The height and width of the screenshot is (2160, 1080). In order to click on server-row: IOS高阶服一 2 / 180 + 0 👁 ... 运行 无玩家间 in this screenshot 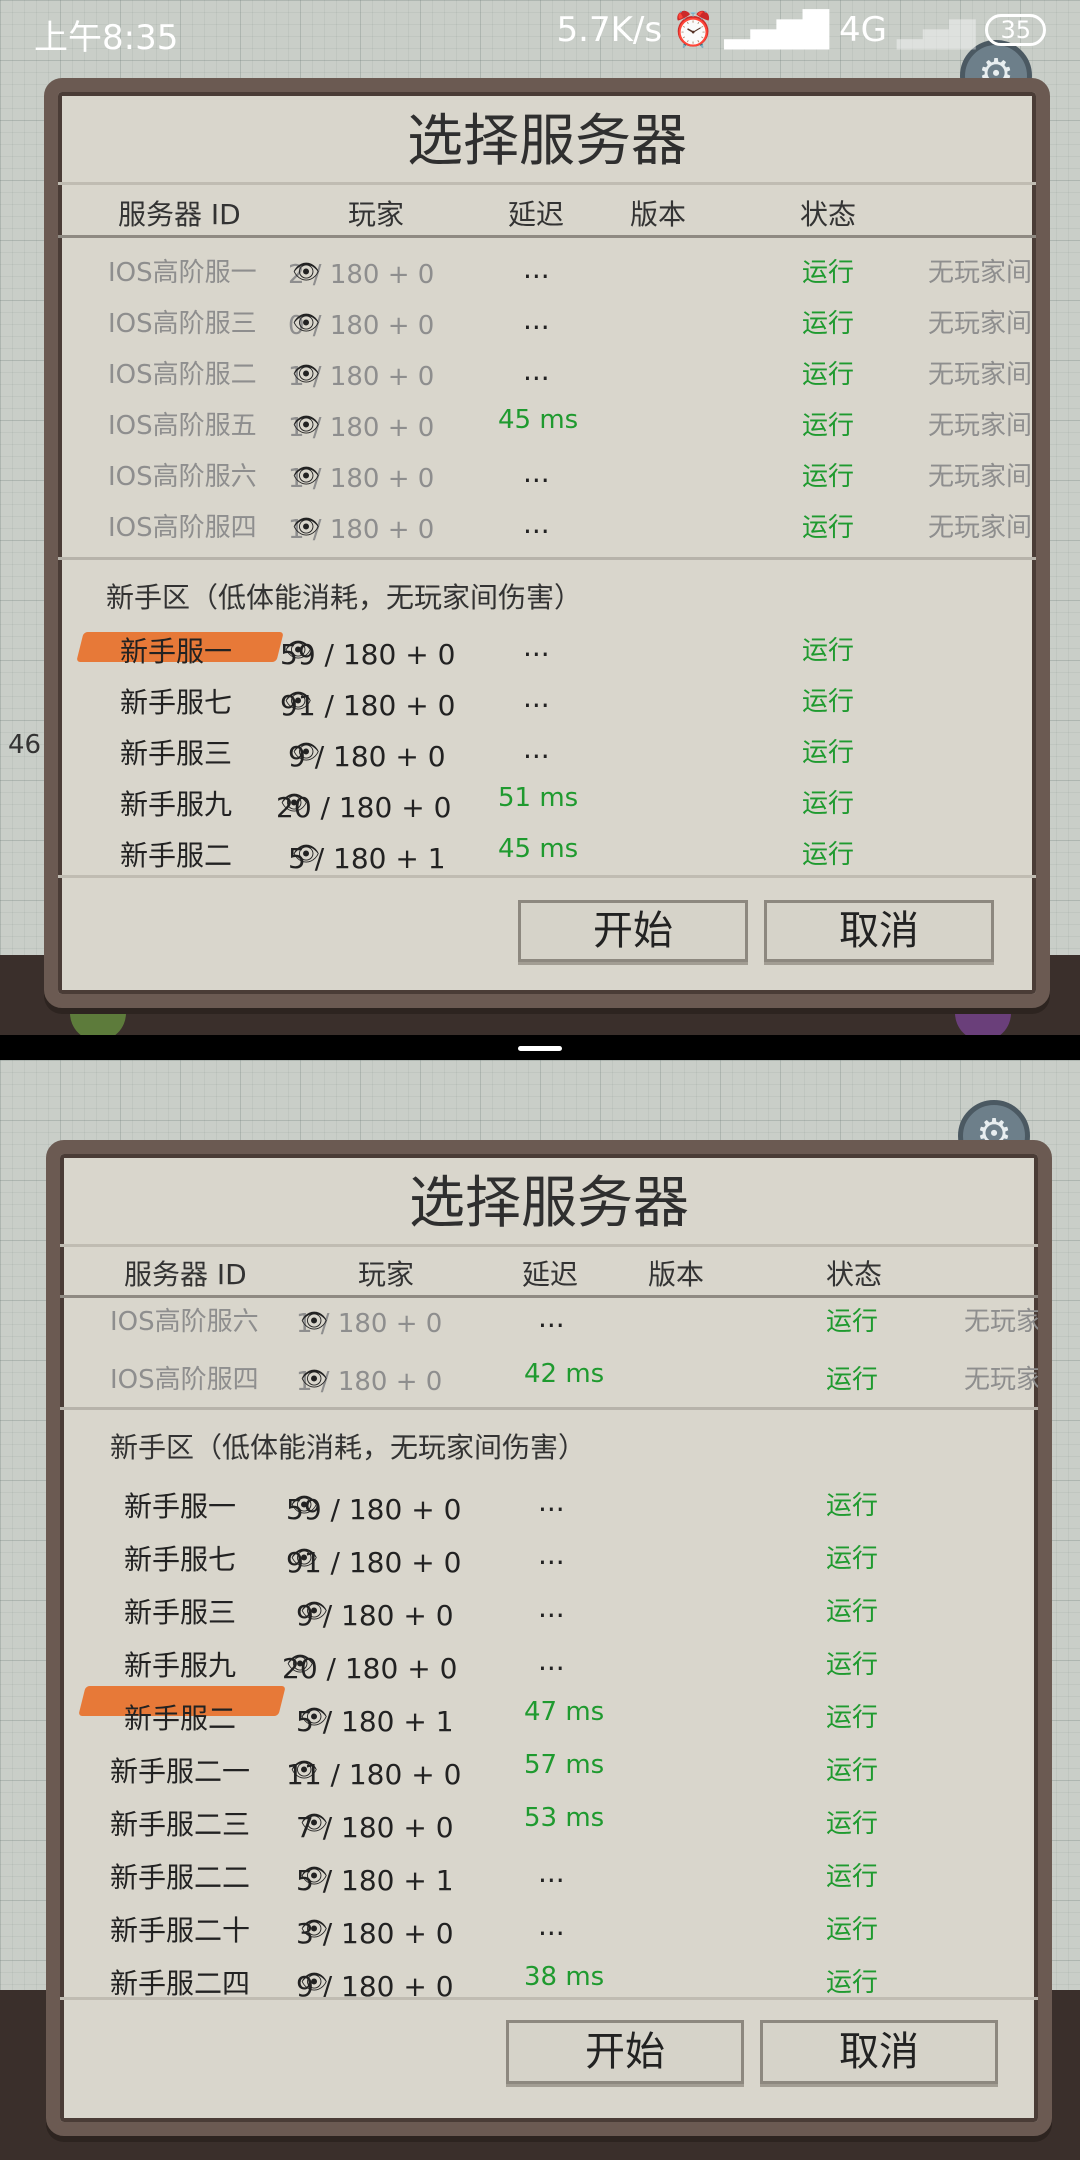, I will do `click(547, 269)`.